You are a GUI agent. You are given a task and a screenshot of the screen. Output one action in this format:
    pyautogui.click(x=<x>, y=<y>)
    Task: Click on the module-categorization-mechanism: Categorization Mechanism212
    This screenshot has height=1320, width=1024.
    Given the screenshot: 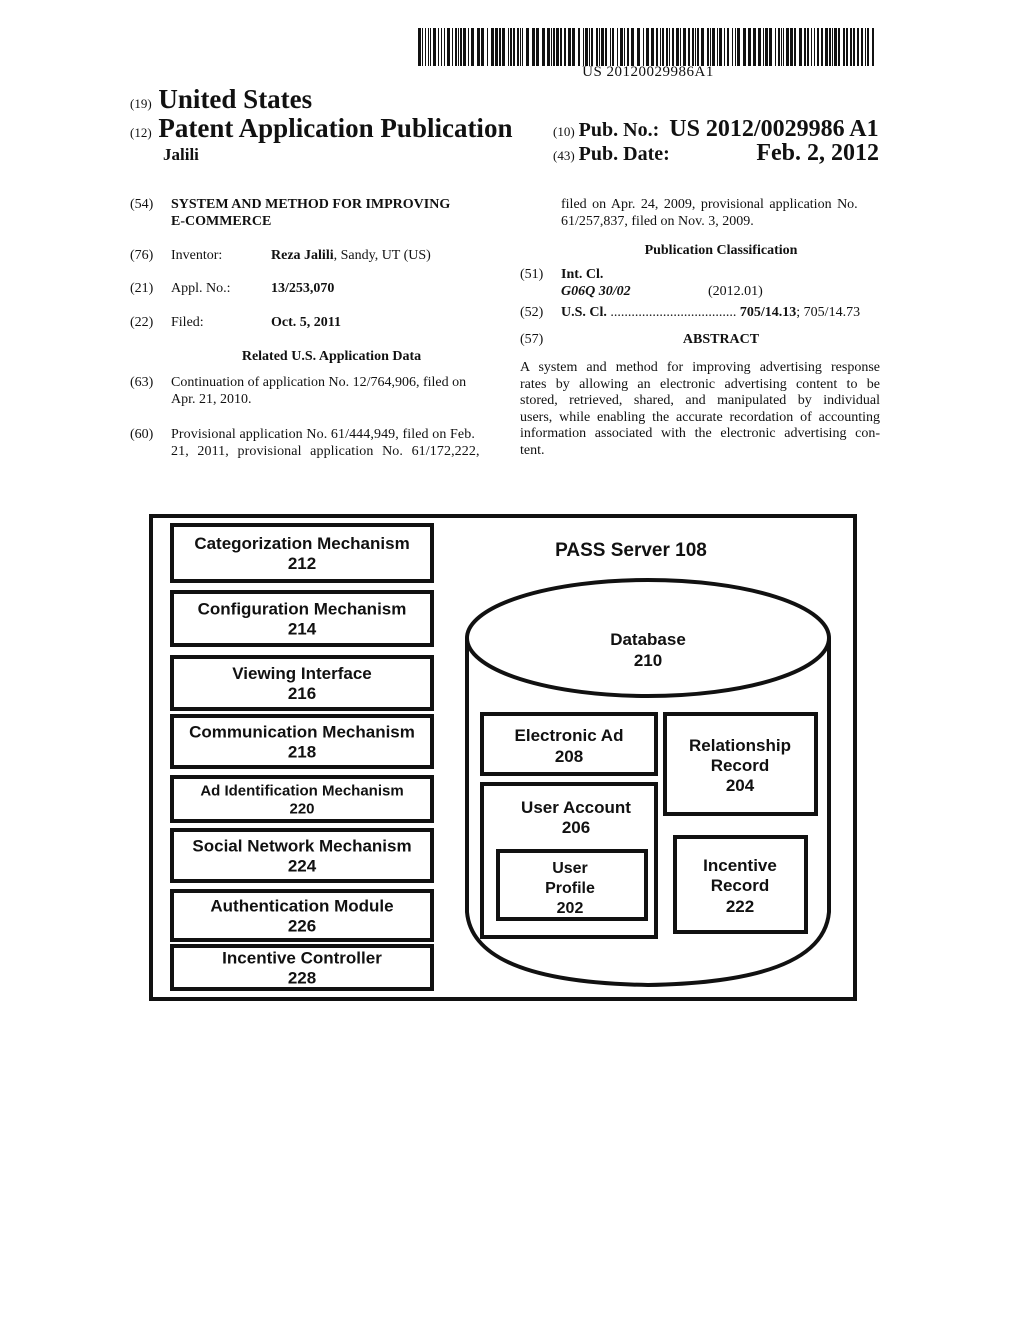 What is the action you would take?
    pyautogui.click(x=302, y=553)
    